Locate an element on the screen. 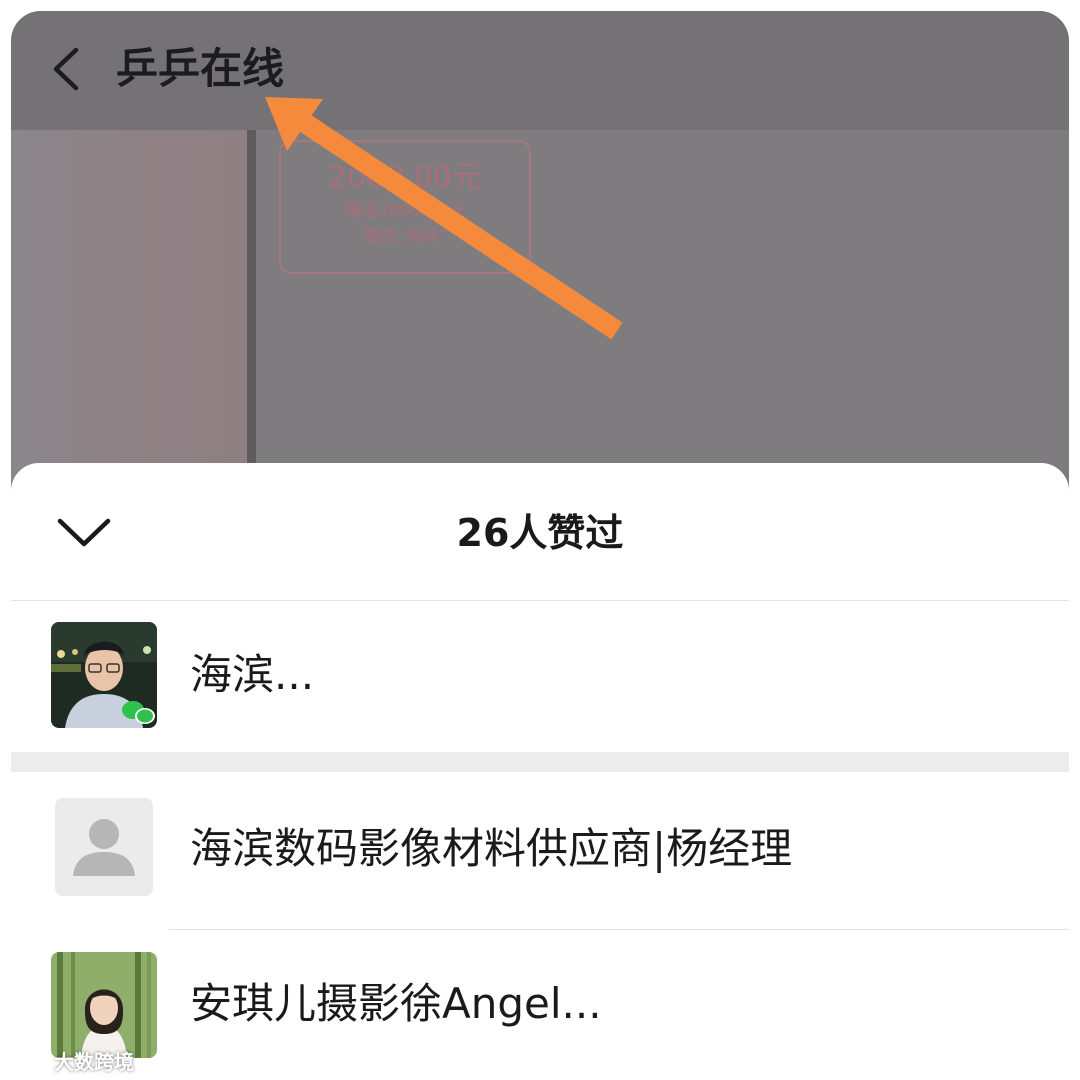 The width and height of the screenshot is (1080, 1080). watermark-logo-icon is located at coordinates (27, 1060).